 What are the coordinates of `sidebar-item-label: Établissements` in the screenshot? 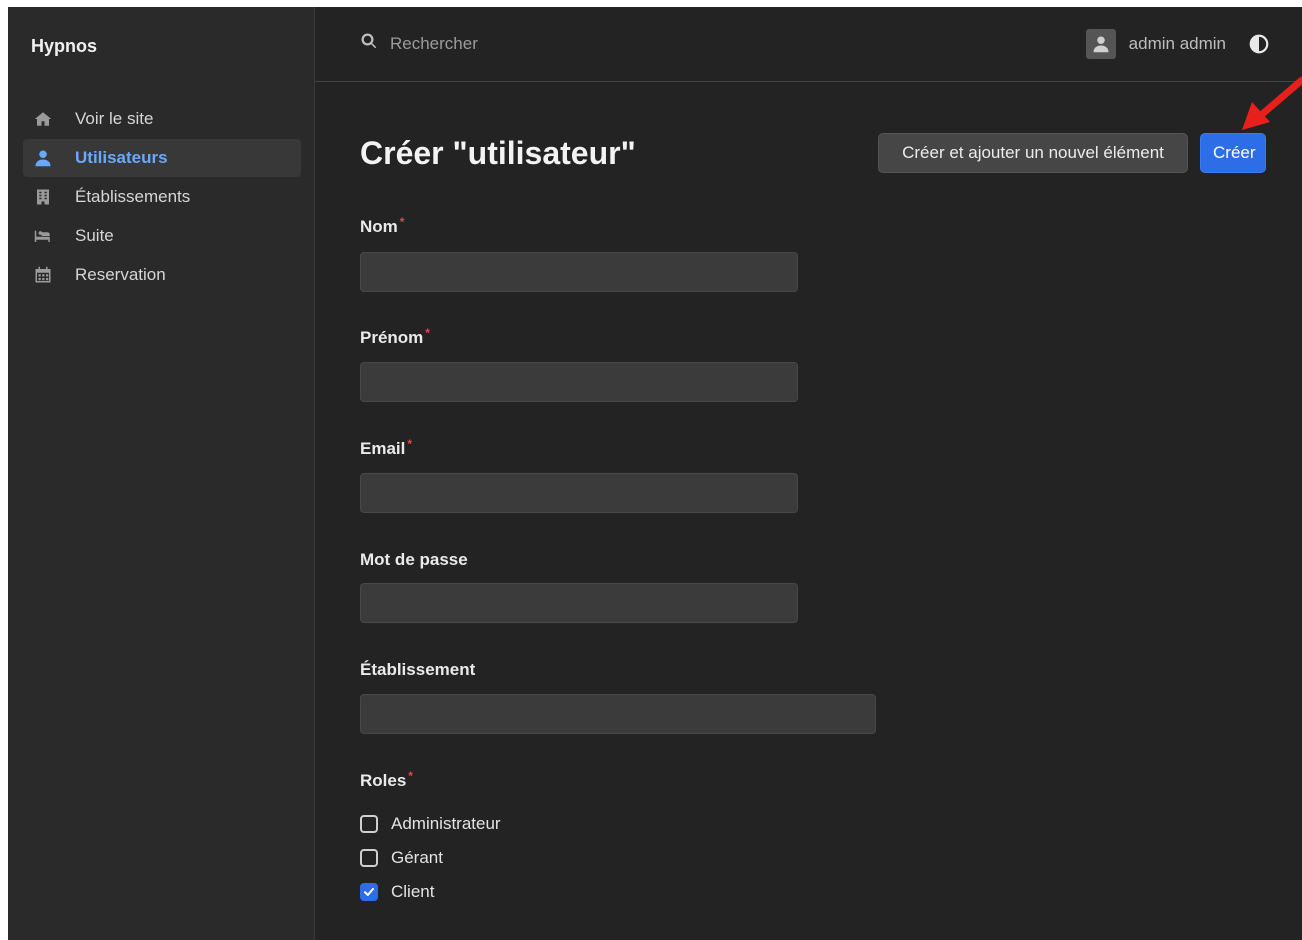 It's located at (133, 196).